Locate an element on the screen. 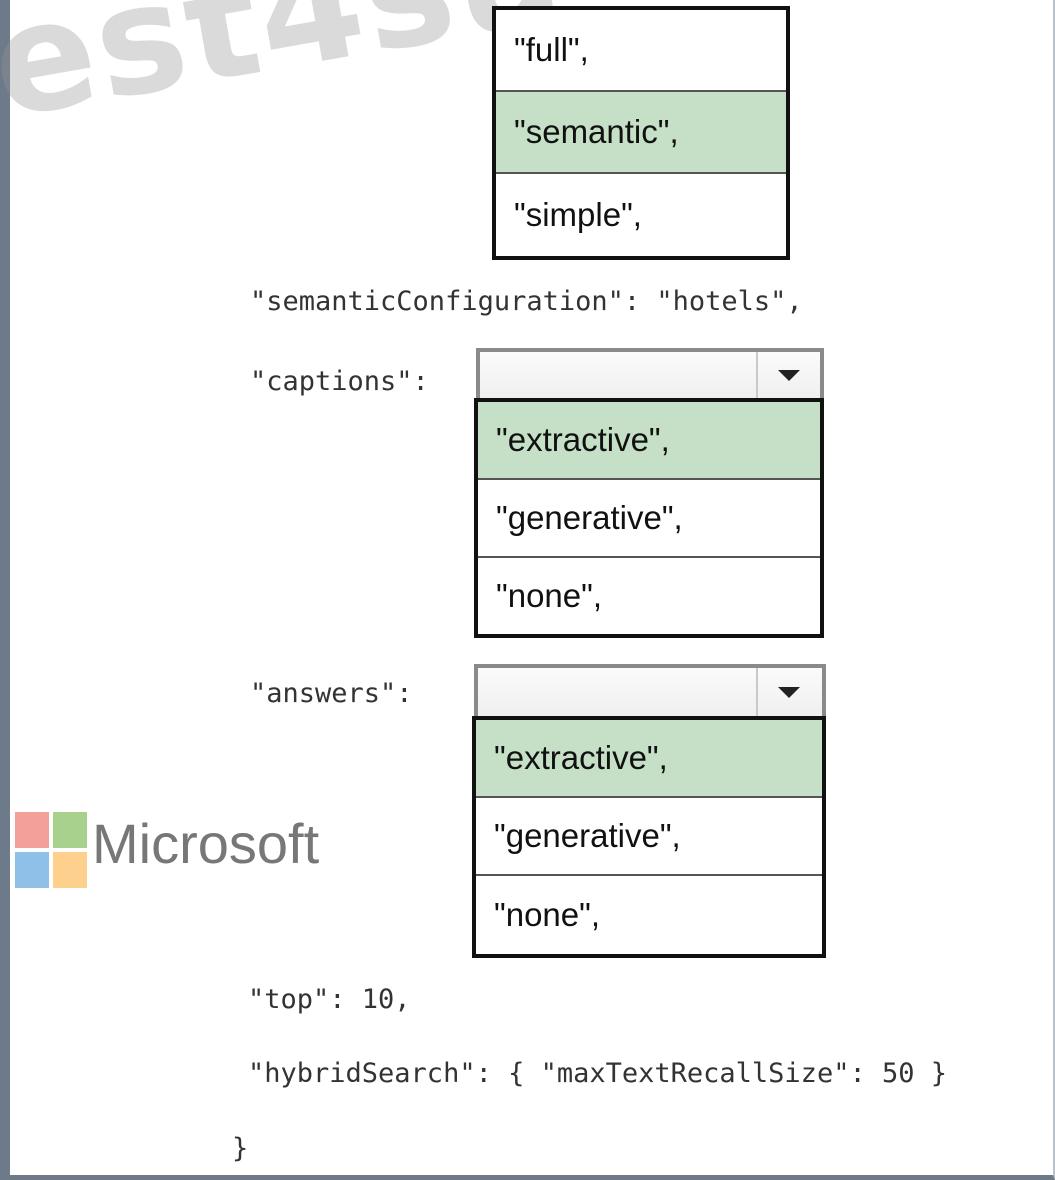 Image resolution: width=1055 pixels, height=1180 pixels. answers-option-generative: "generative", is located at coordinates (649, 837).